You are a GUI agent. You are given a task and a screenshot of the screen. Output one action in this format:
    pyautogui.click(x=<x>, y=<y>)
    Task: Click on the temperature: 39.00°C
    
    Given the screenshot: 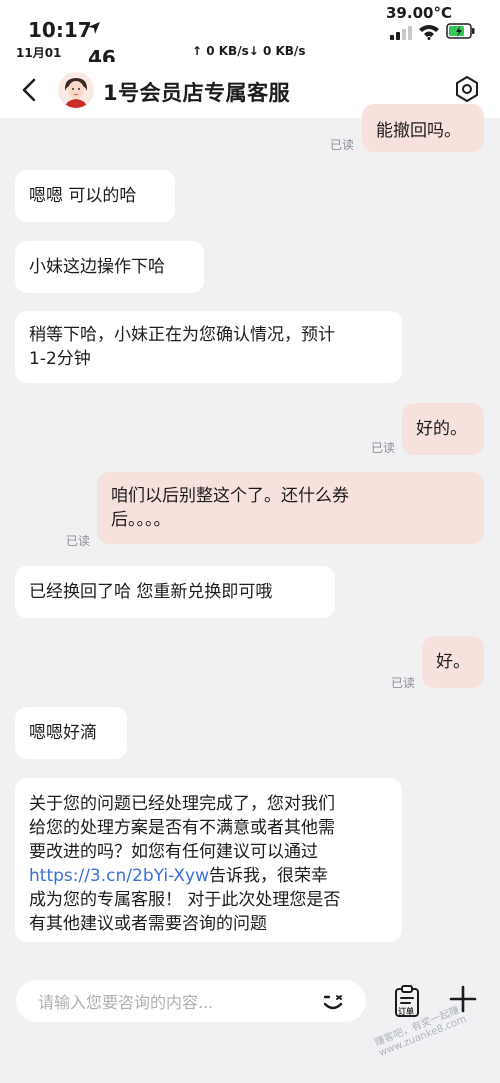 What is the action you would take?
    pyautogui.click(x=419, y=13)
    